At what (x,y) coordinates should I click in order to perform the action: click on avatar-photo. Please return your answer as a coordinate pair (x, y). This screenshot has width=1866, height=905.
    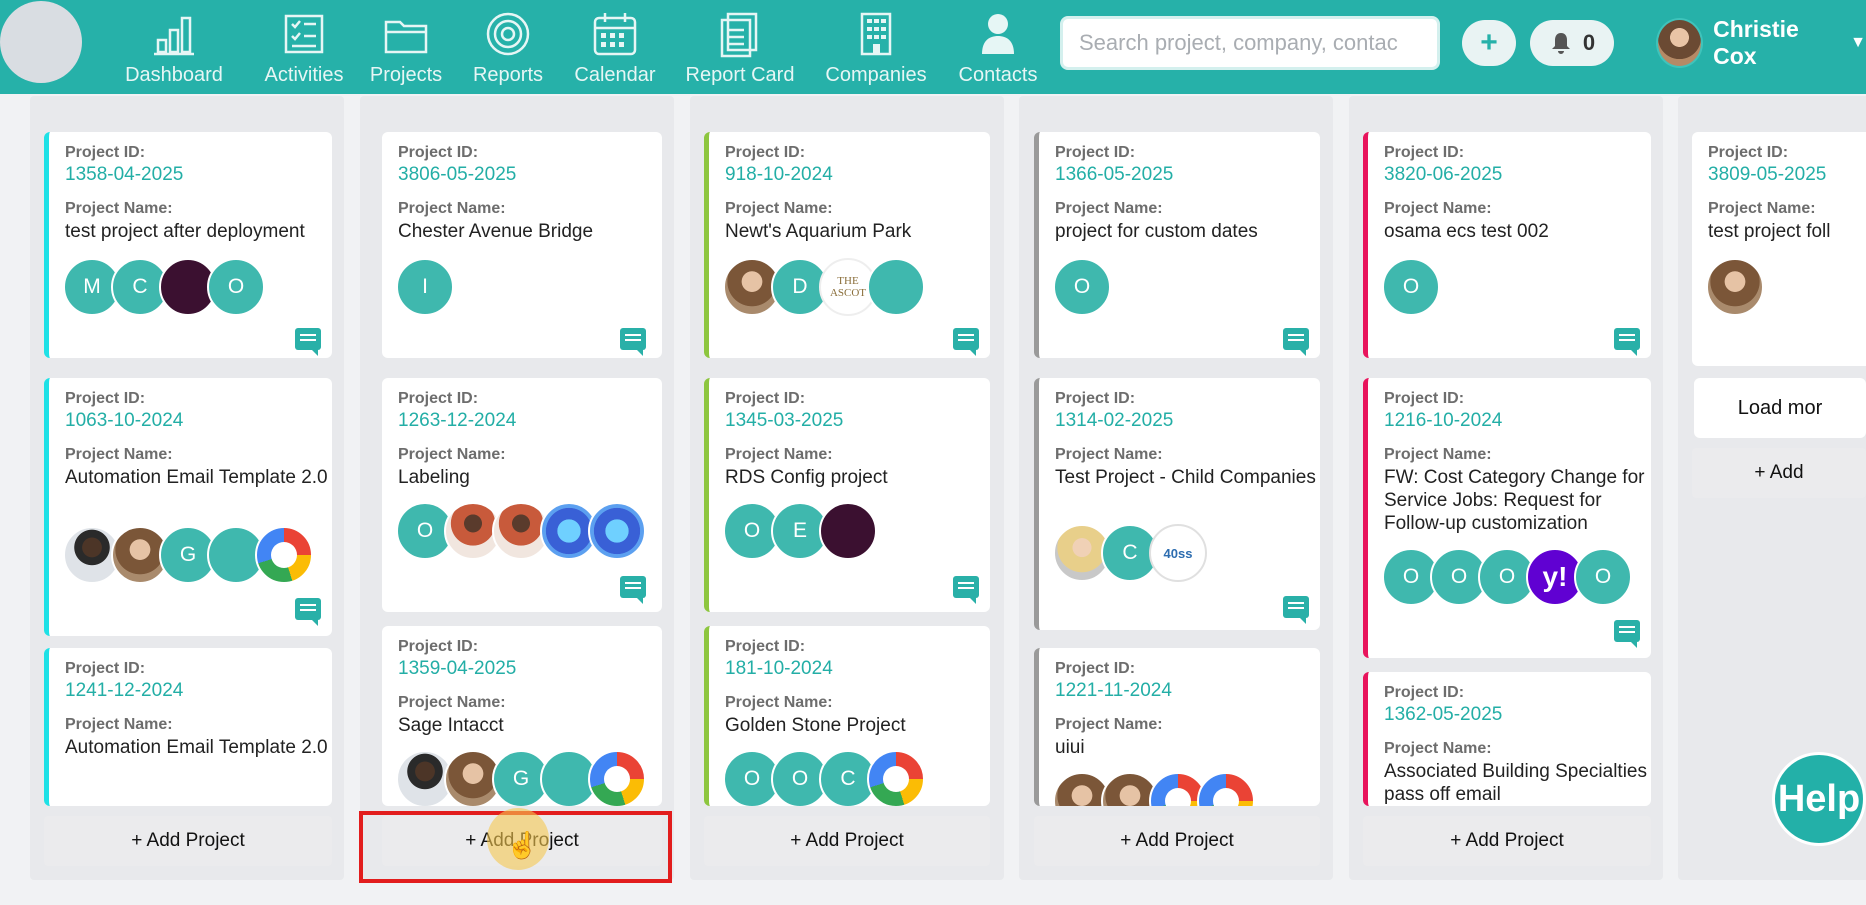
    Looking at the image, I should click on (1735, 287).